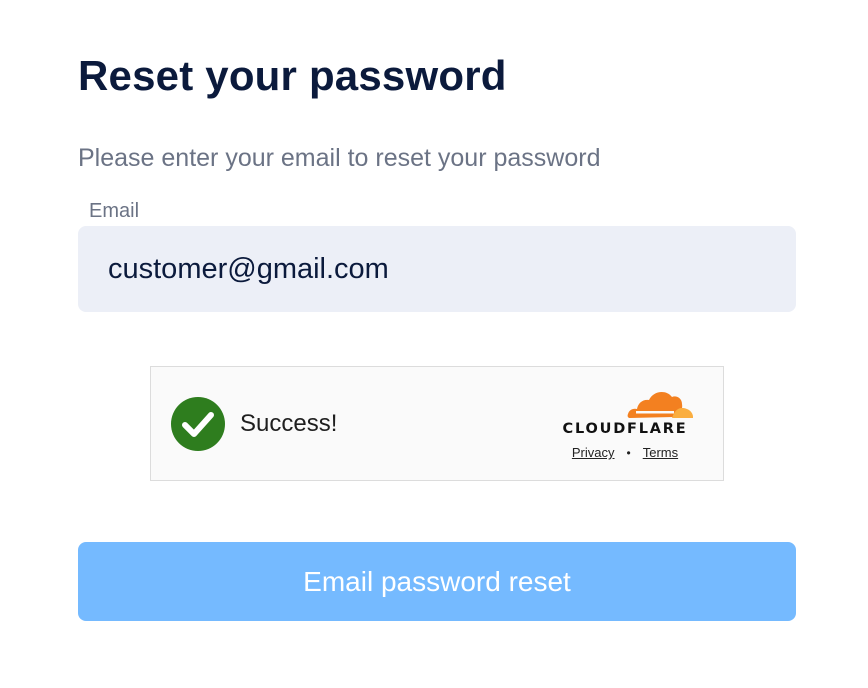 Image resolution: width=868 pixels, height=688 pixels. Describe the element at coordinates (593, 452) in the screenshot. I see `privacy-link: Privacy` at that location.